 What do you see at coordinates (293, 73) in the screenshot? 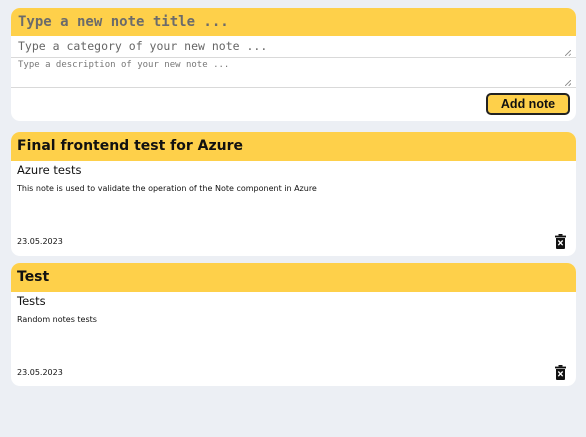
I see `note-description-input` at bounding box center [293, 73].